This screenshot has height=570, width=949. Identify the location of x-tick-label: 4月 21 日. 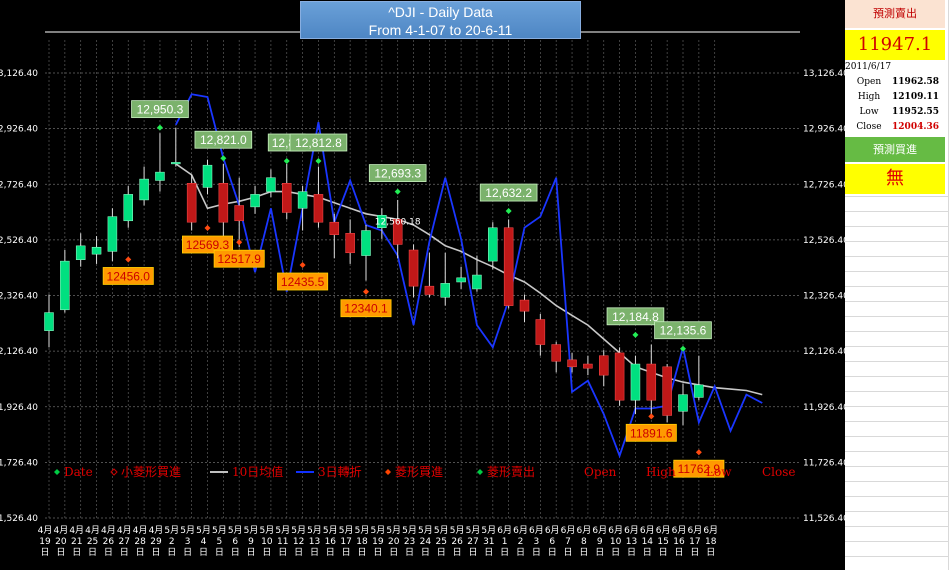
(76, 541).